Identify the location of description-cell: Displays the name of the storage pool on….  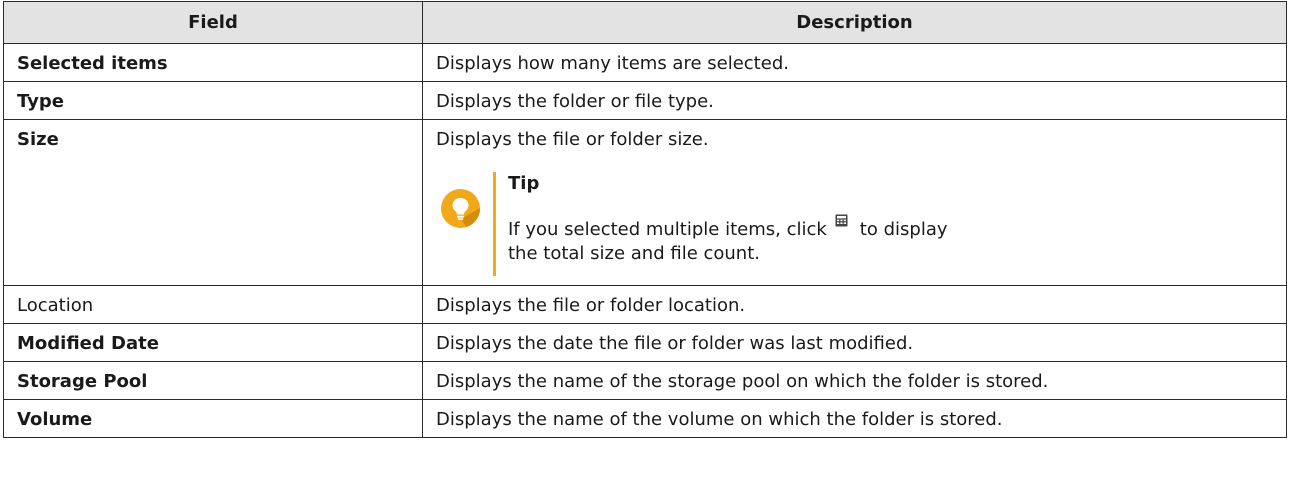
(854, 380).